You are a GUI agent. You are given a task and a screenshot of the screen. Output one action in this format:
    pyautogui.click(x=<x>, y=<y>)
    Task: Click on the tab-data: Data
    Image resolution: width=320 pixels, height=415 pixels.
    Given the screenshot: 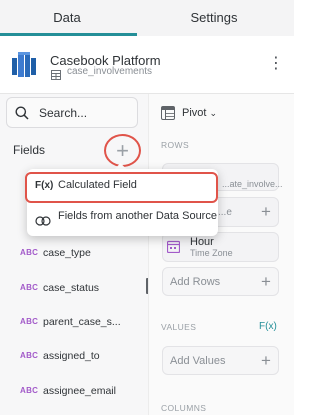 What is the action you would take?
    pyautogui.click(x=67, y=18)
    